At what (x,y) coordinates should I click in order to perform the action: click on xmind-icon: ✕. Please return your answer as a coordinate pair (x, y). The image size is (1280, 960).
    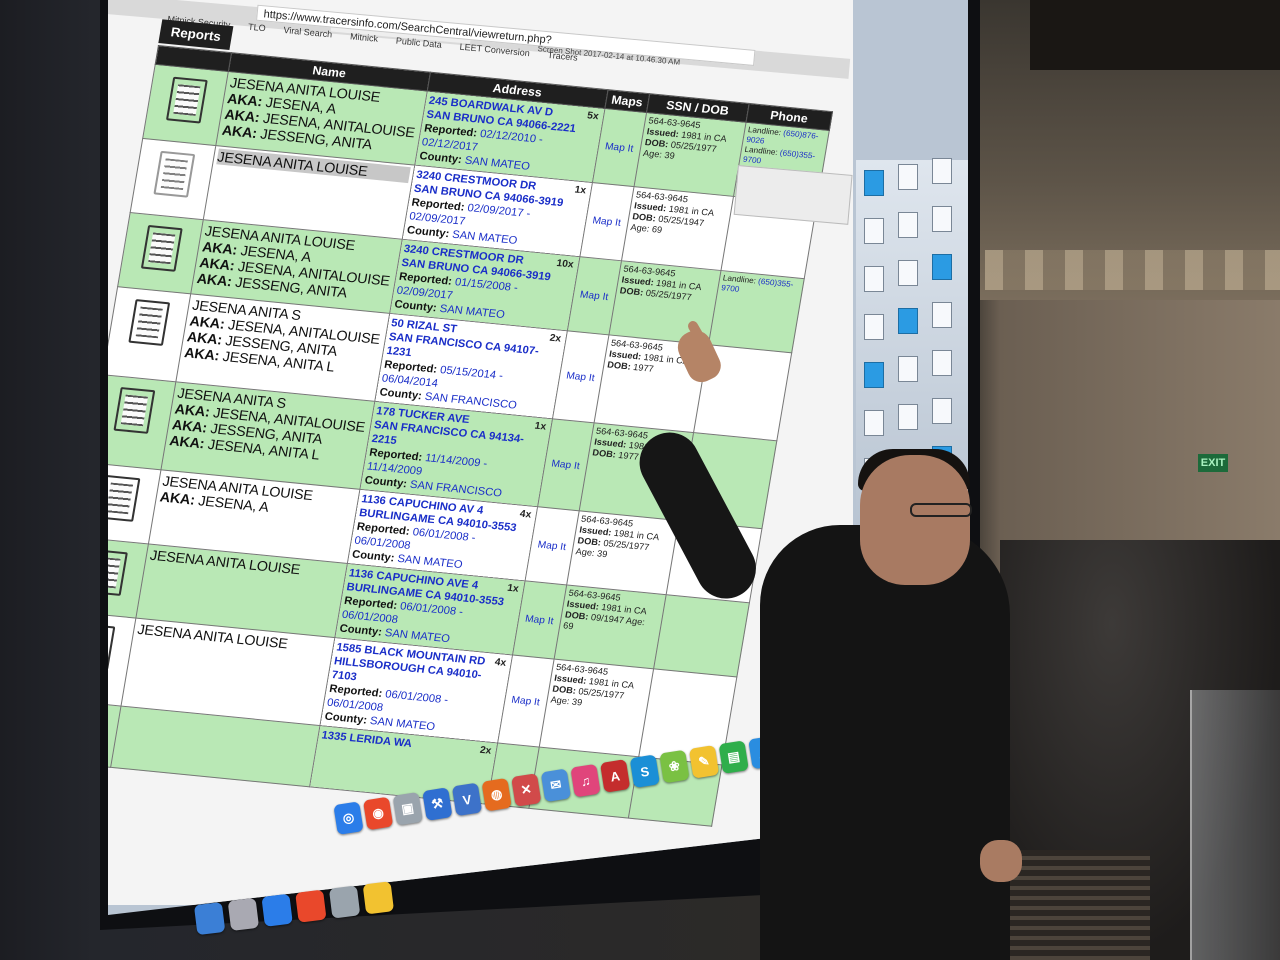
    Looking at the image, I should click on (526, 790).